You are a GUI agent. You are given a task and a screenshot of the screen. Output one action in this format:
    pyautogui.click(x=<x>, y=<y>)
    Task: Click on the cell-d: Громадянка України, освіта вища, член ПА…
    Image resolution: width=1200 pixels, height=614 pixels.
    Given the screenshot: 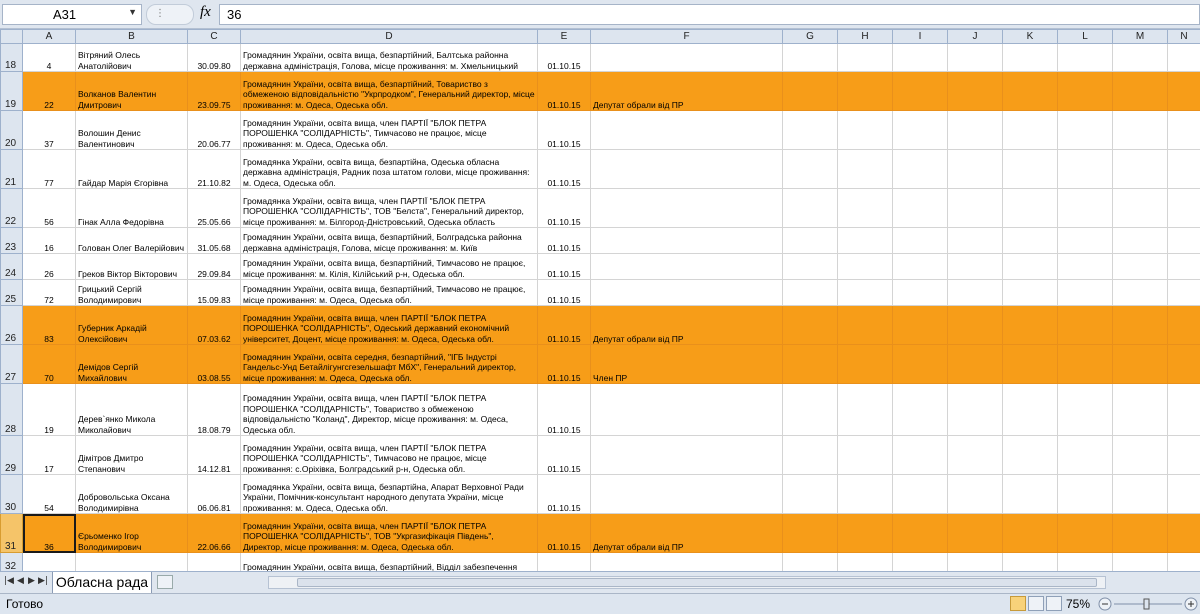 What is the action you would take?
    pyautogui.click(x=389, y=208)
    